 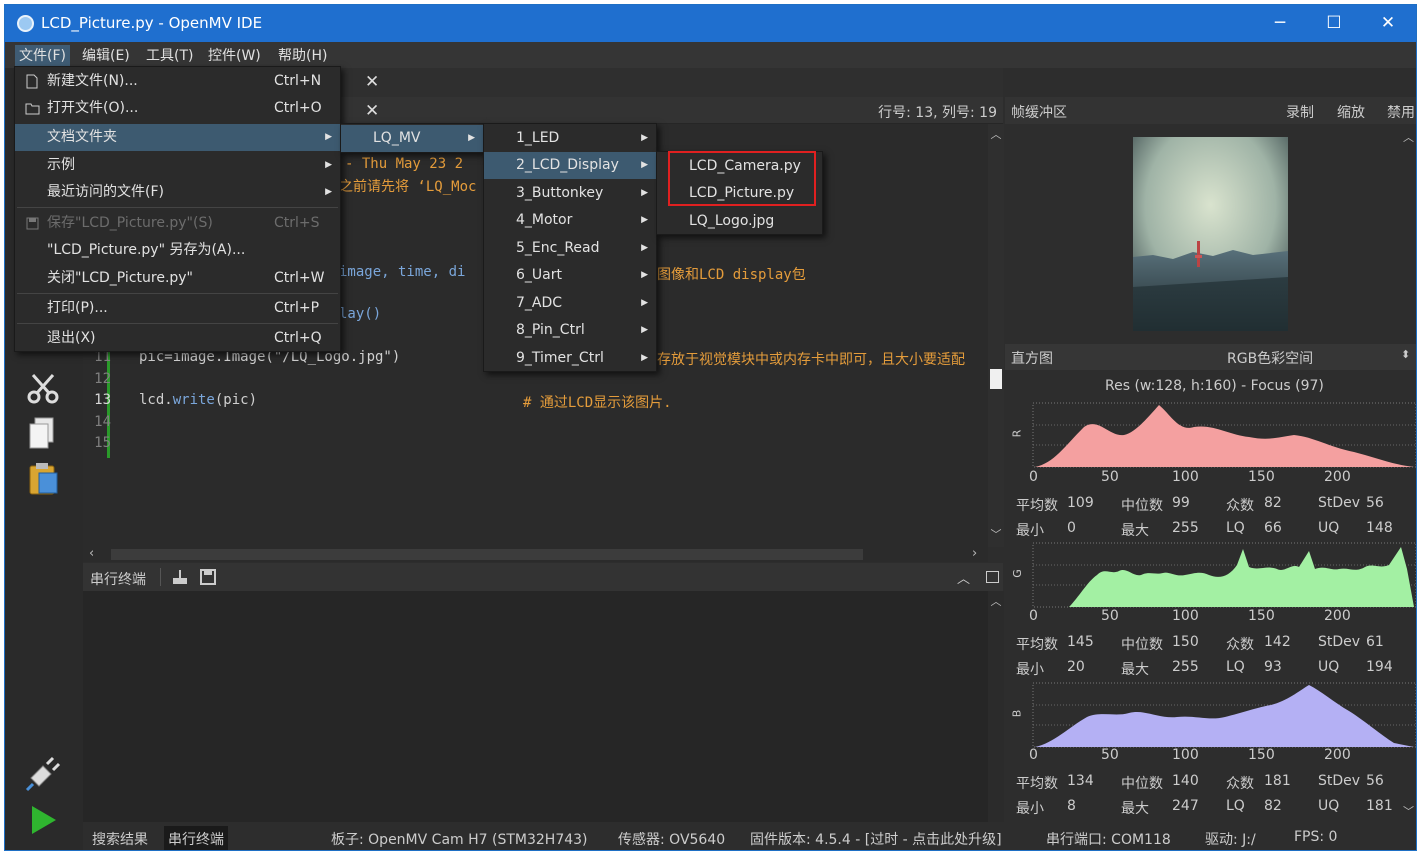 I want to click on search-results-tab: 搜索结果, so click(x=120, y=839).